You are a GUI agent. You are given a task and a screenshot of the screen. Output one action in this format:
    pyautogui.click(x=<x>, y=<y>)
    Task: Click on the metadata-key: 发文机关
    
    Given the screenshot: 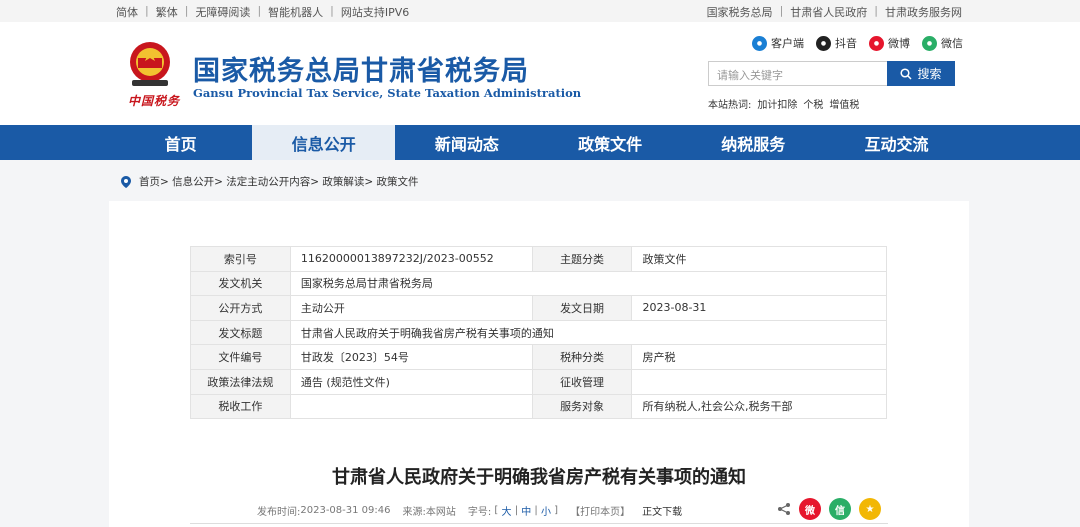 What is the action you would take?
    pyautogui.click(x=240, y=283)
    